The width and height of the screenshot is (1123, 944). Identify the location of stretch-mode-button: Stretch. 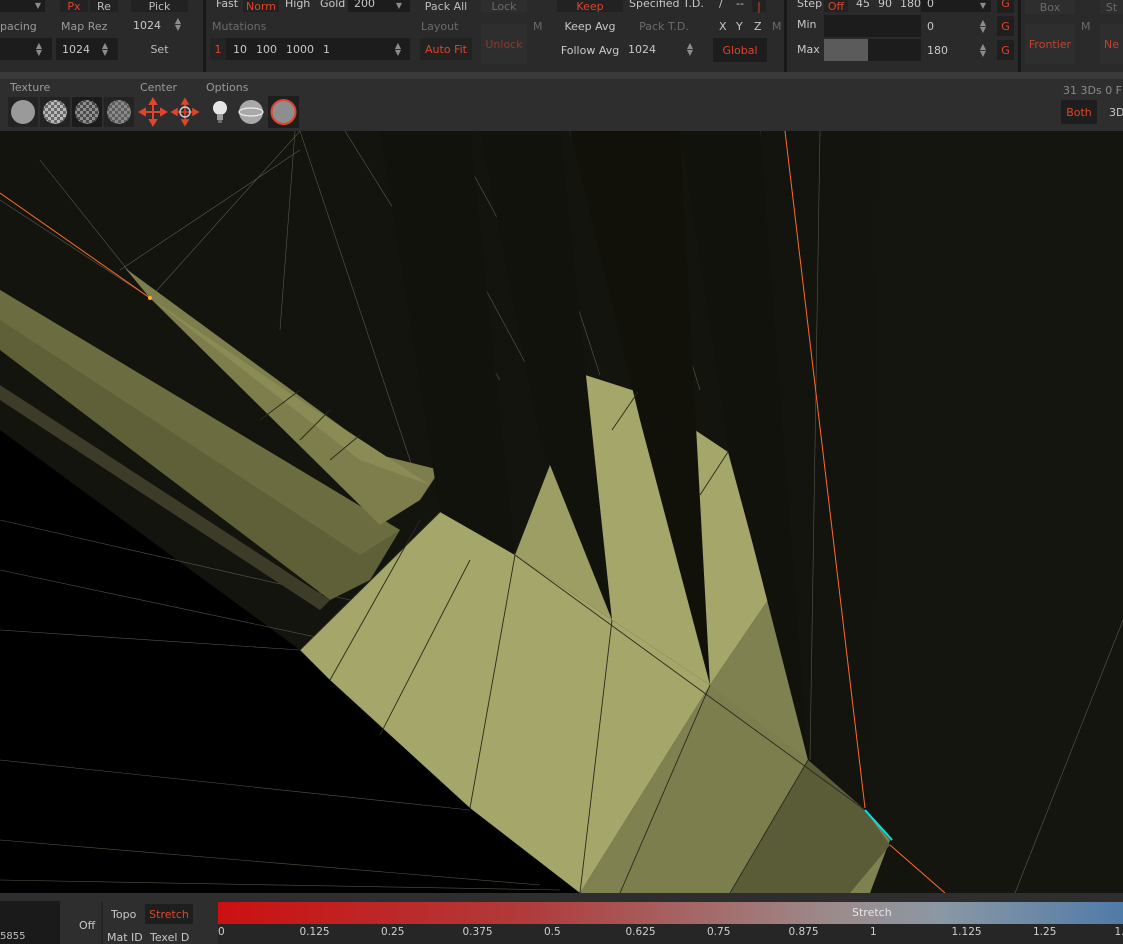
(169, 914).